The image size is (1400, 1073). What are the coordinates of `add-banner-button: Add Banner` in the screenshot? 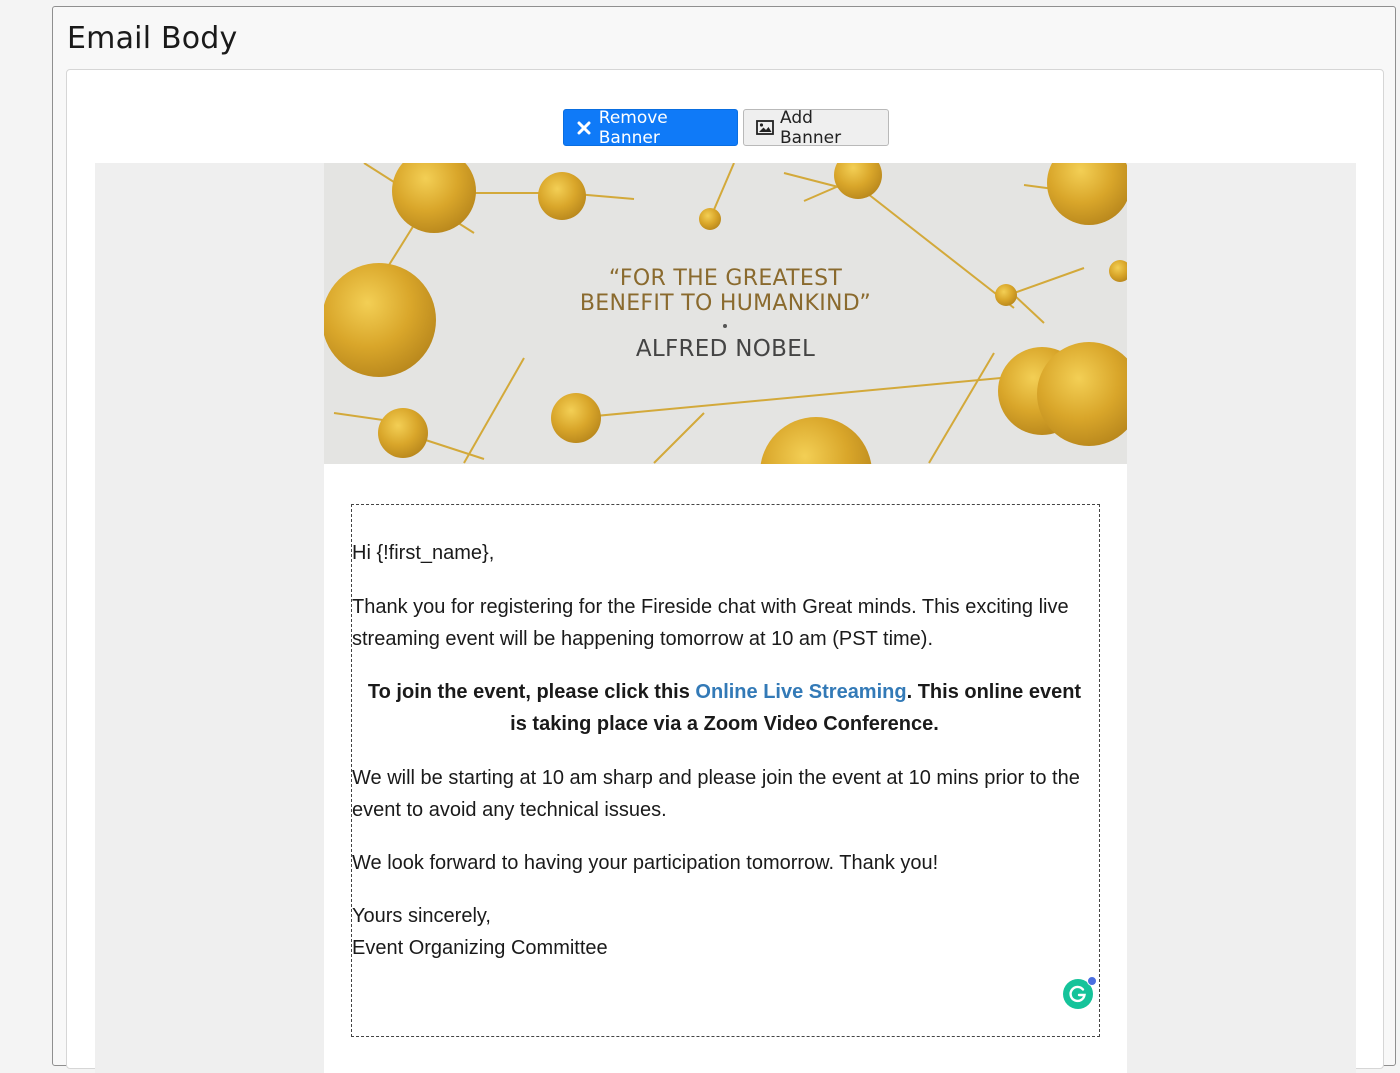 It's located at (816, 127).